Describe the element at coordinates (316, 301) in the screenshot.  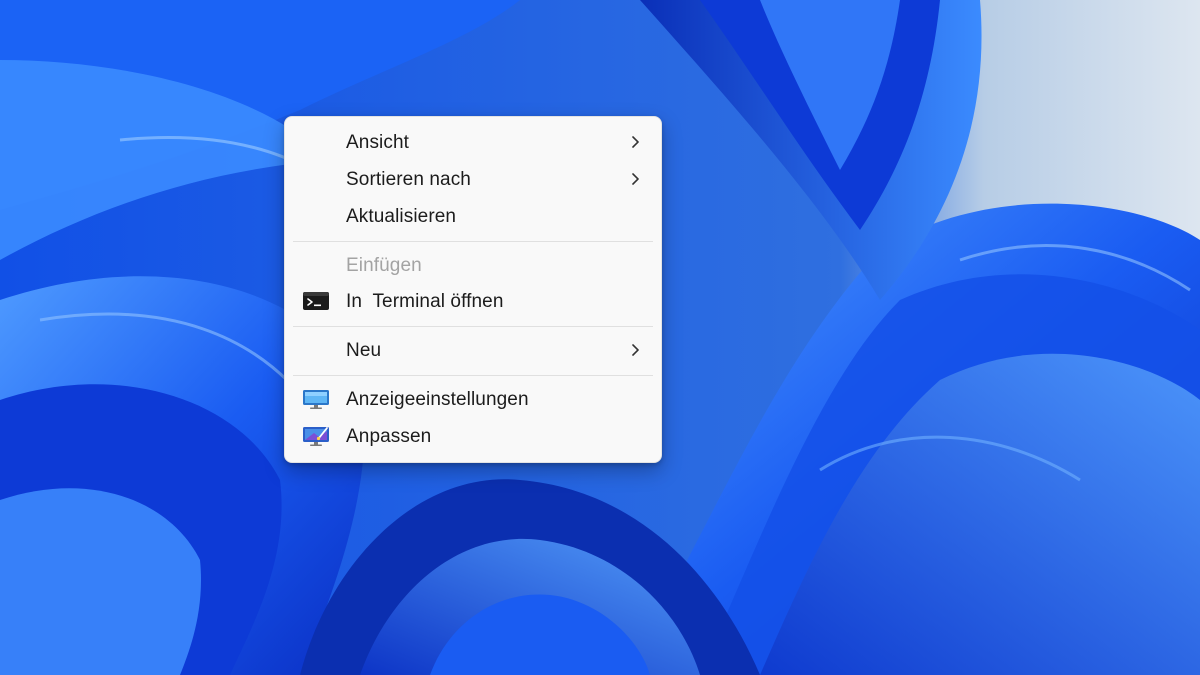
I see `terminal-icon` at that location.